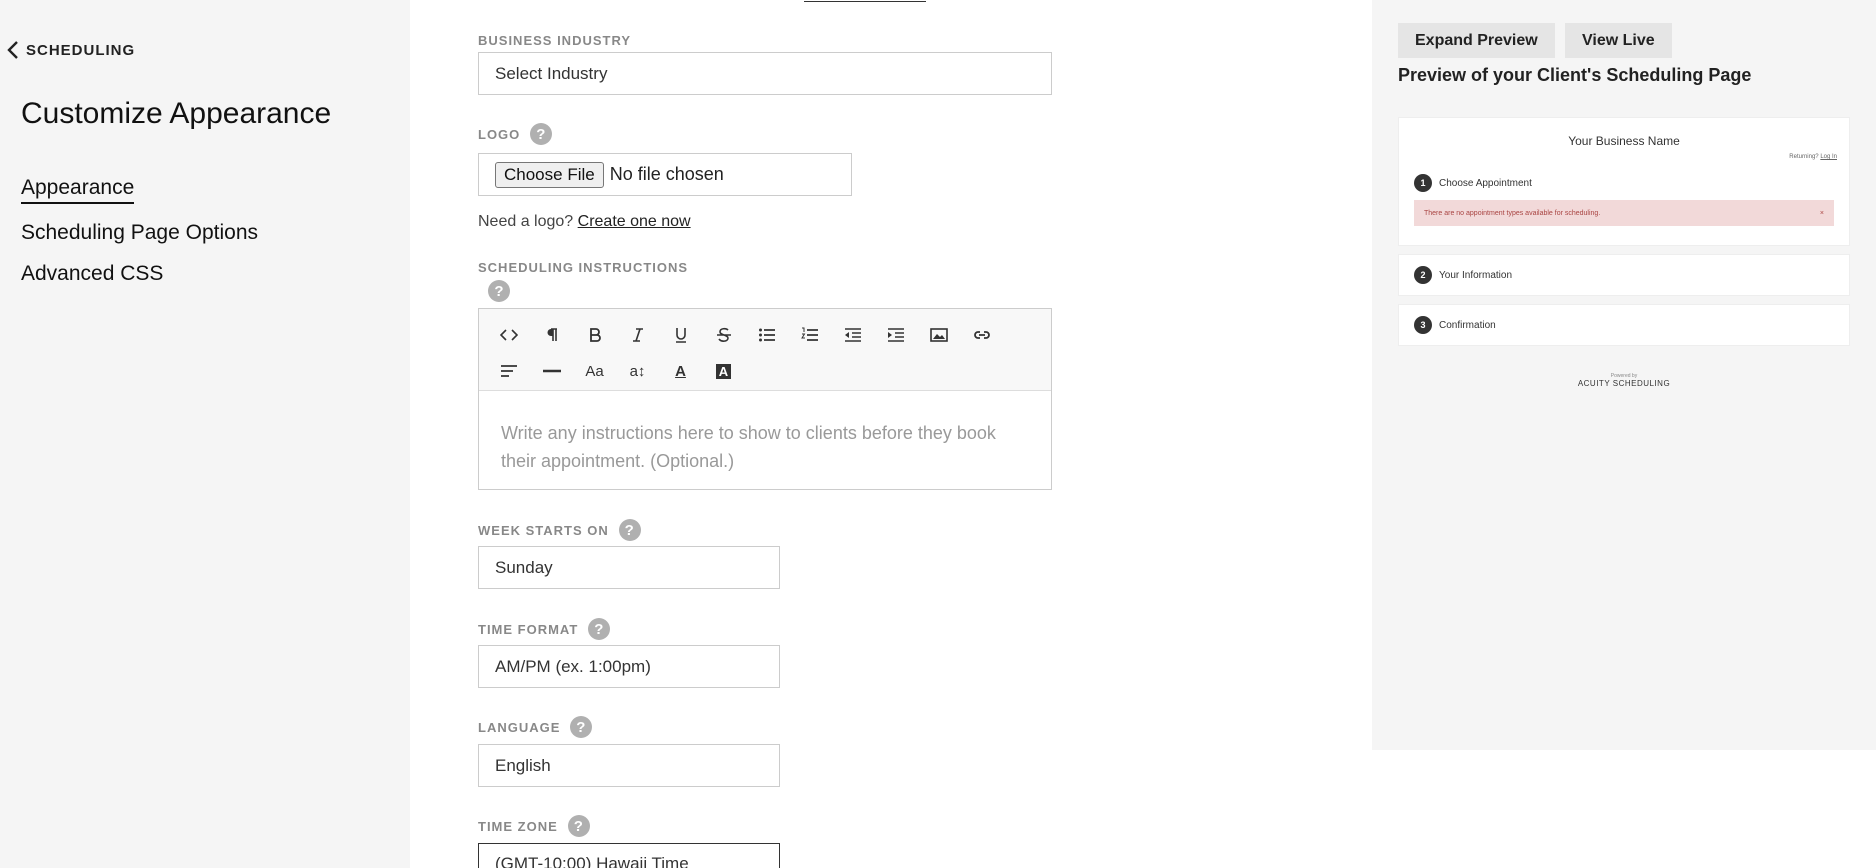  I want to click on bold-icon, so click(594, 335).